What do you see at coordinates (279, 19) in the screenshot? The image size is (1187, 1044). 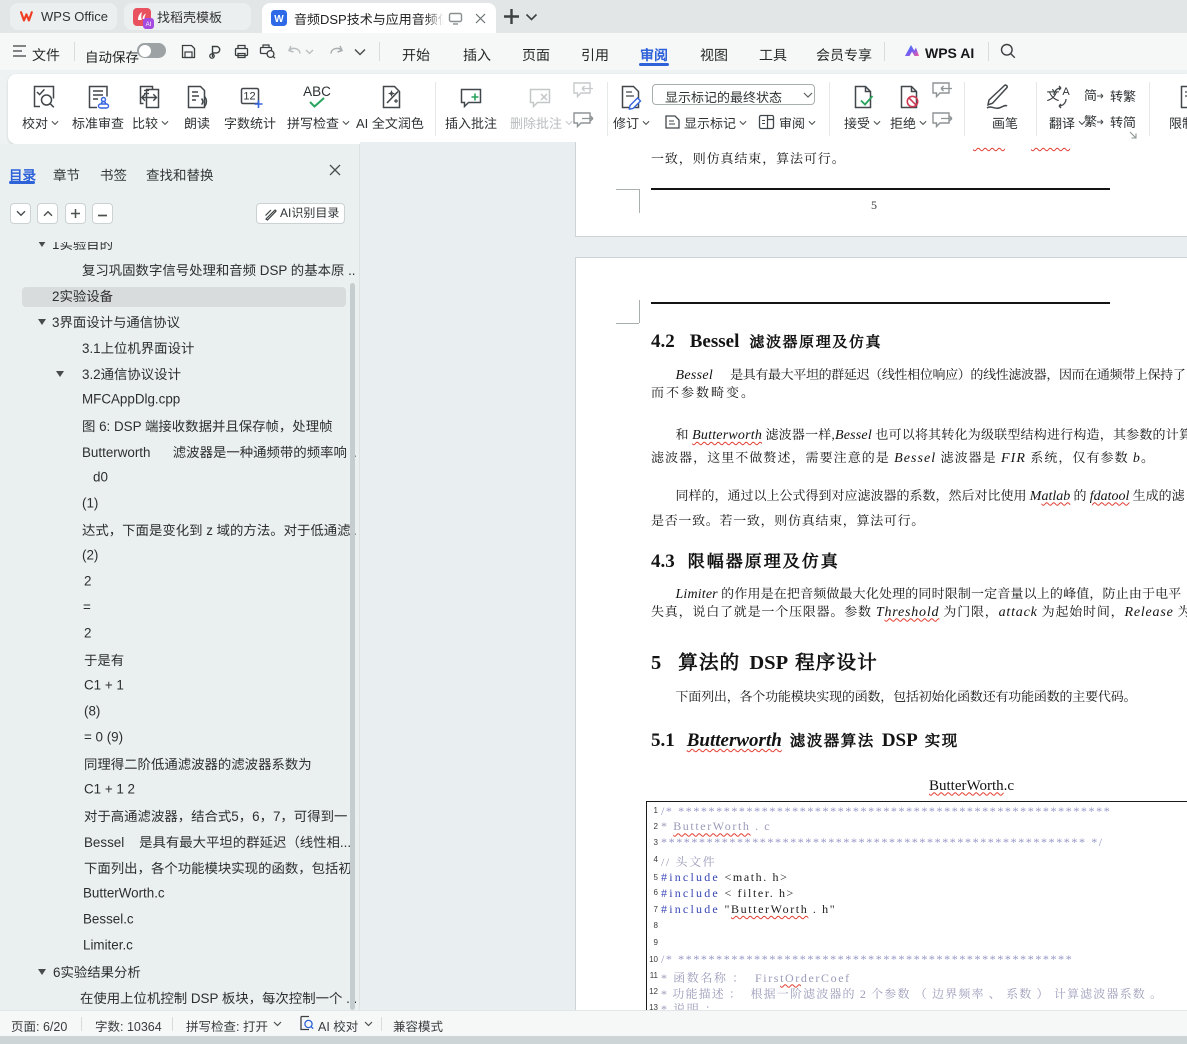 I see `svg-text: W` at bounding box center [279, 19].